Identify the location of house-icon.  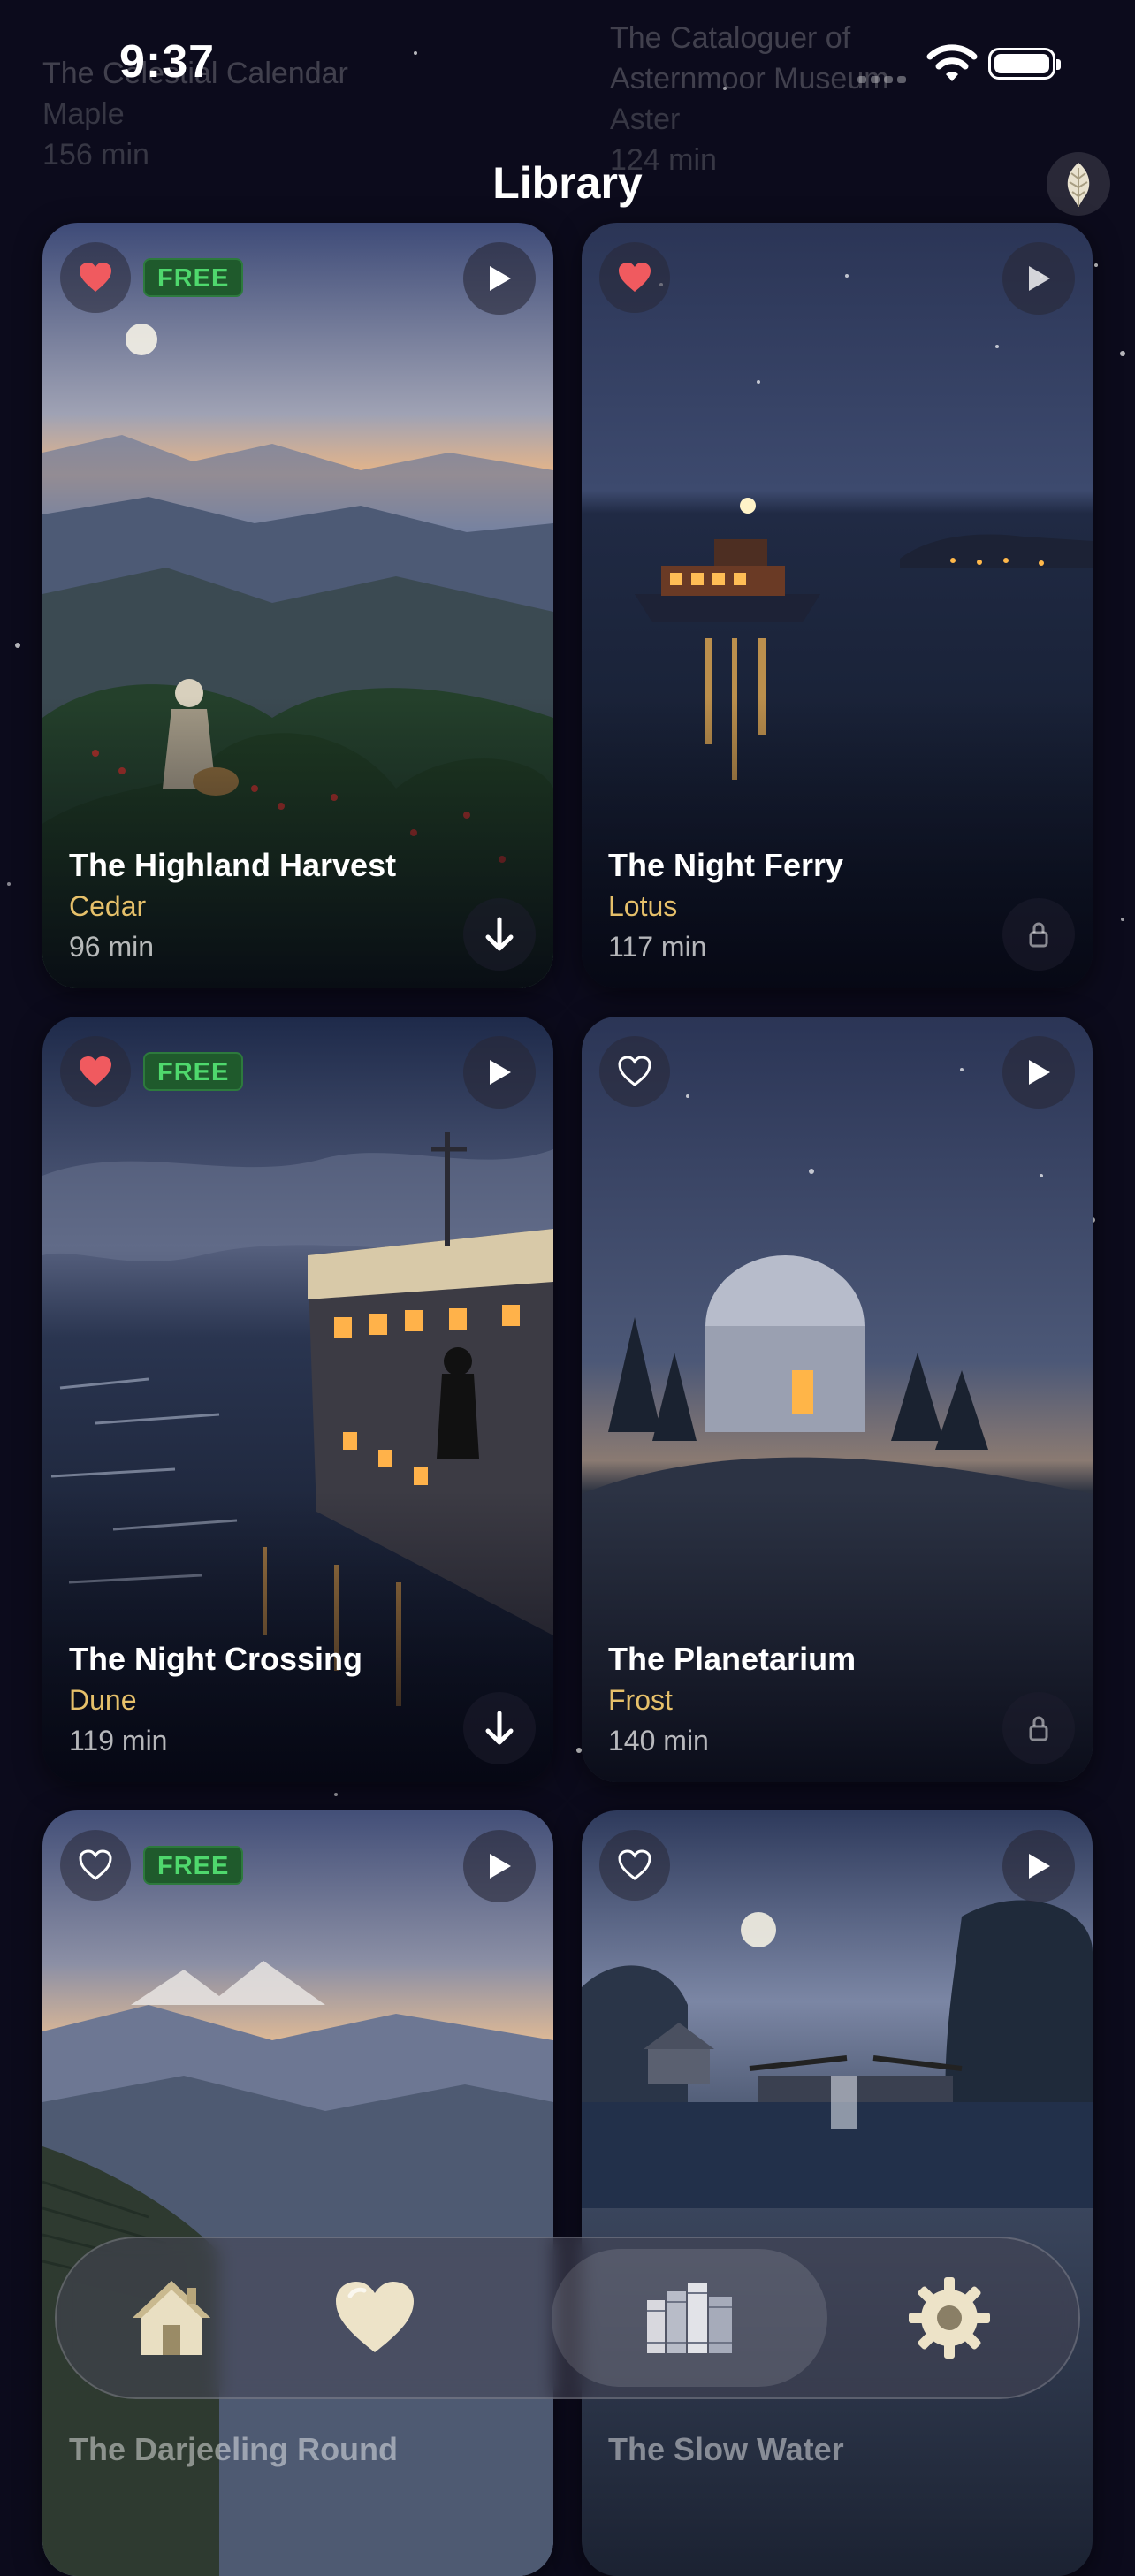
(171, 2318).